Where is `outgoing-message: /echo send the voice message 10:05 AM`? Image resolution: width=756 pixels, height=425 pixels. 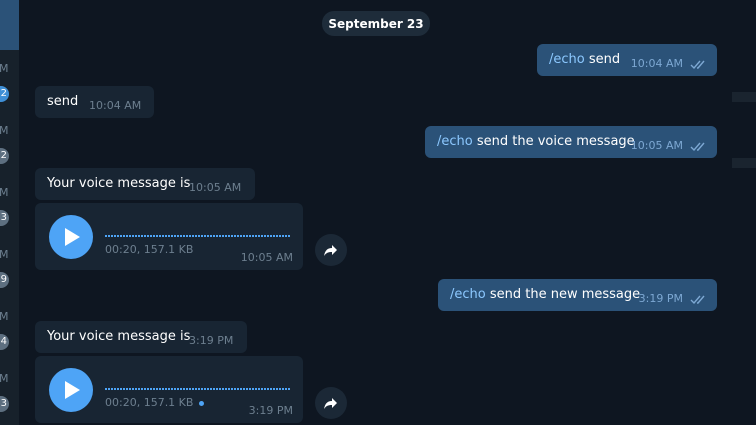
outgoing-message: /echo send the voice message 10:05 AM is located at coordinates (571, 142).